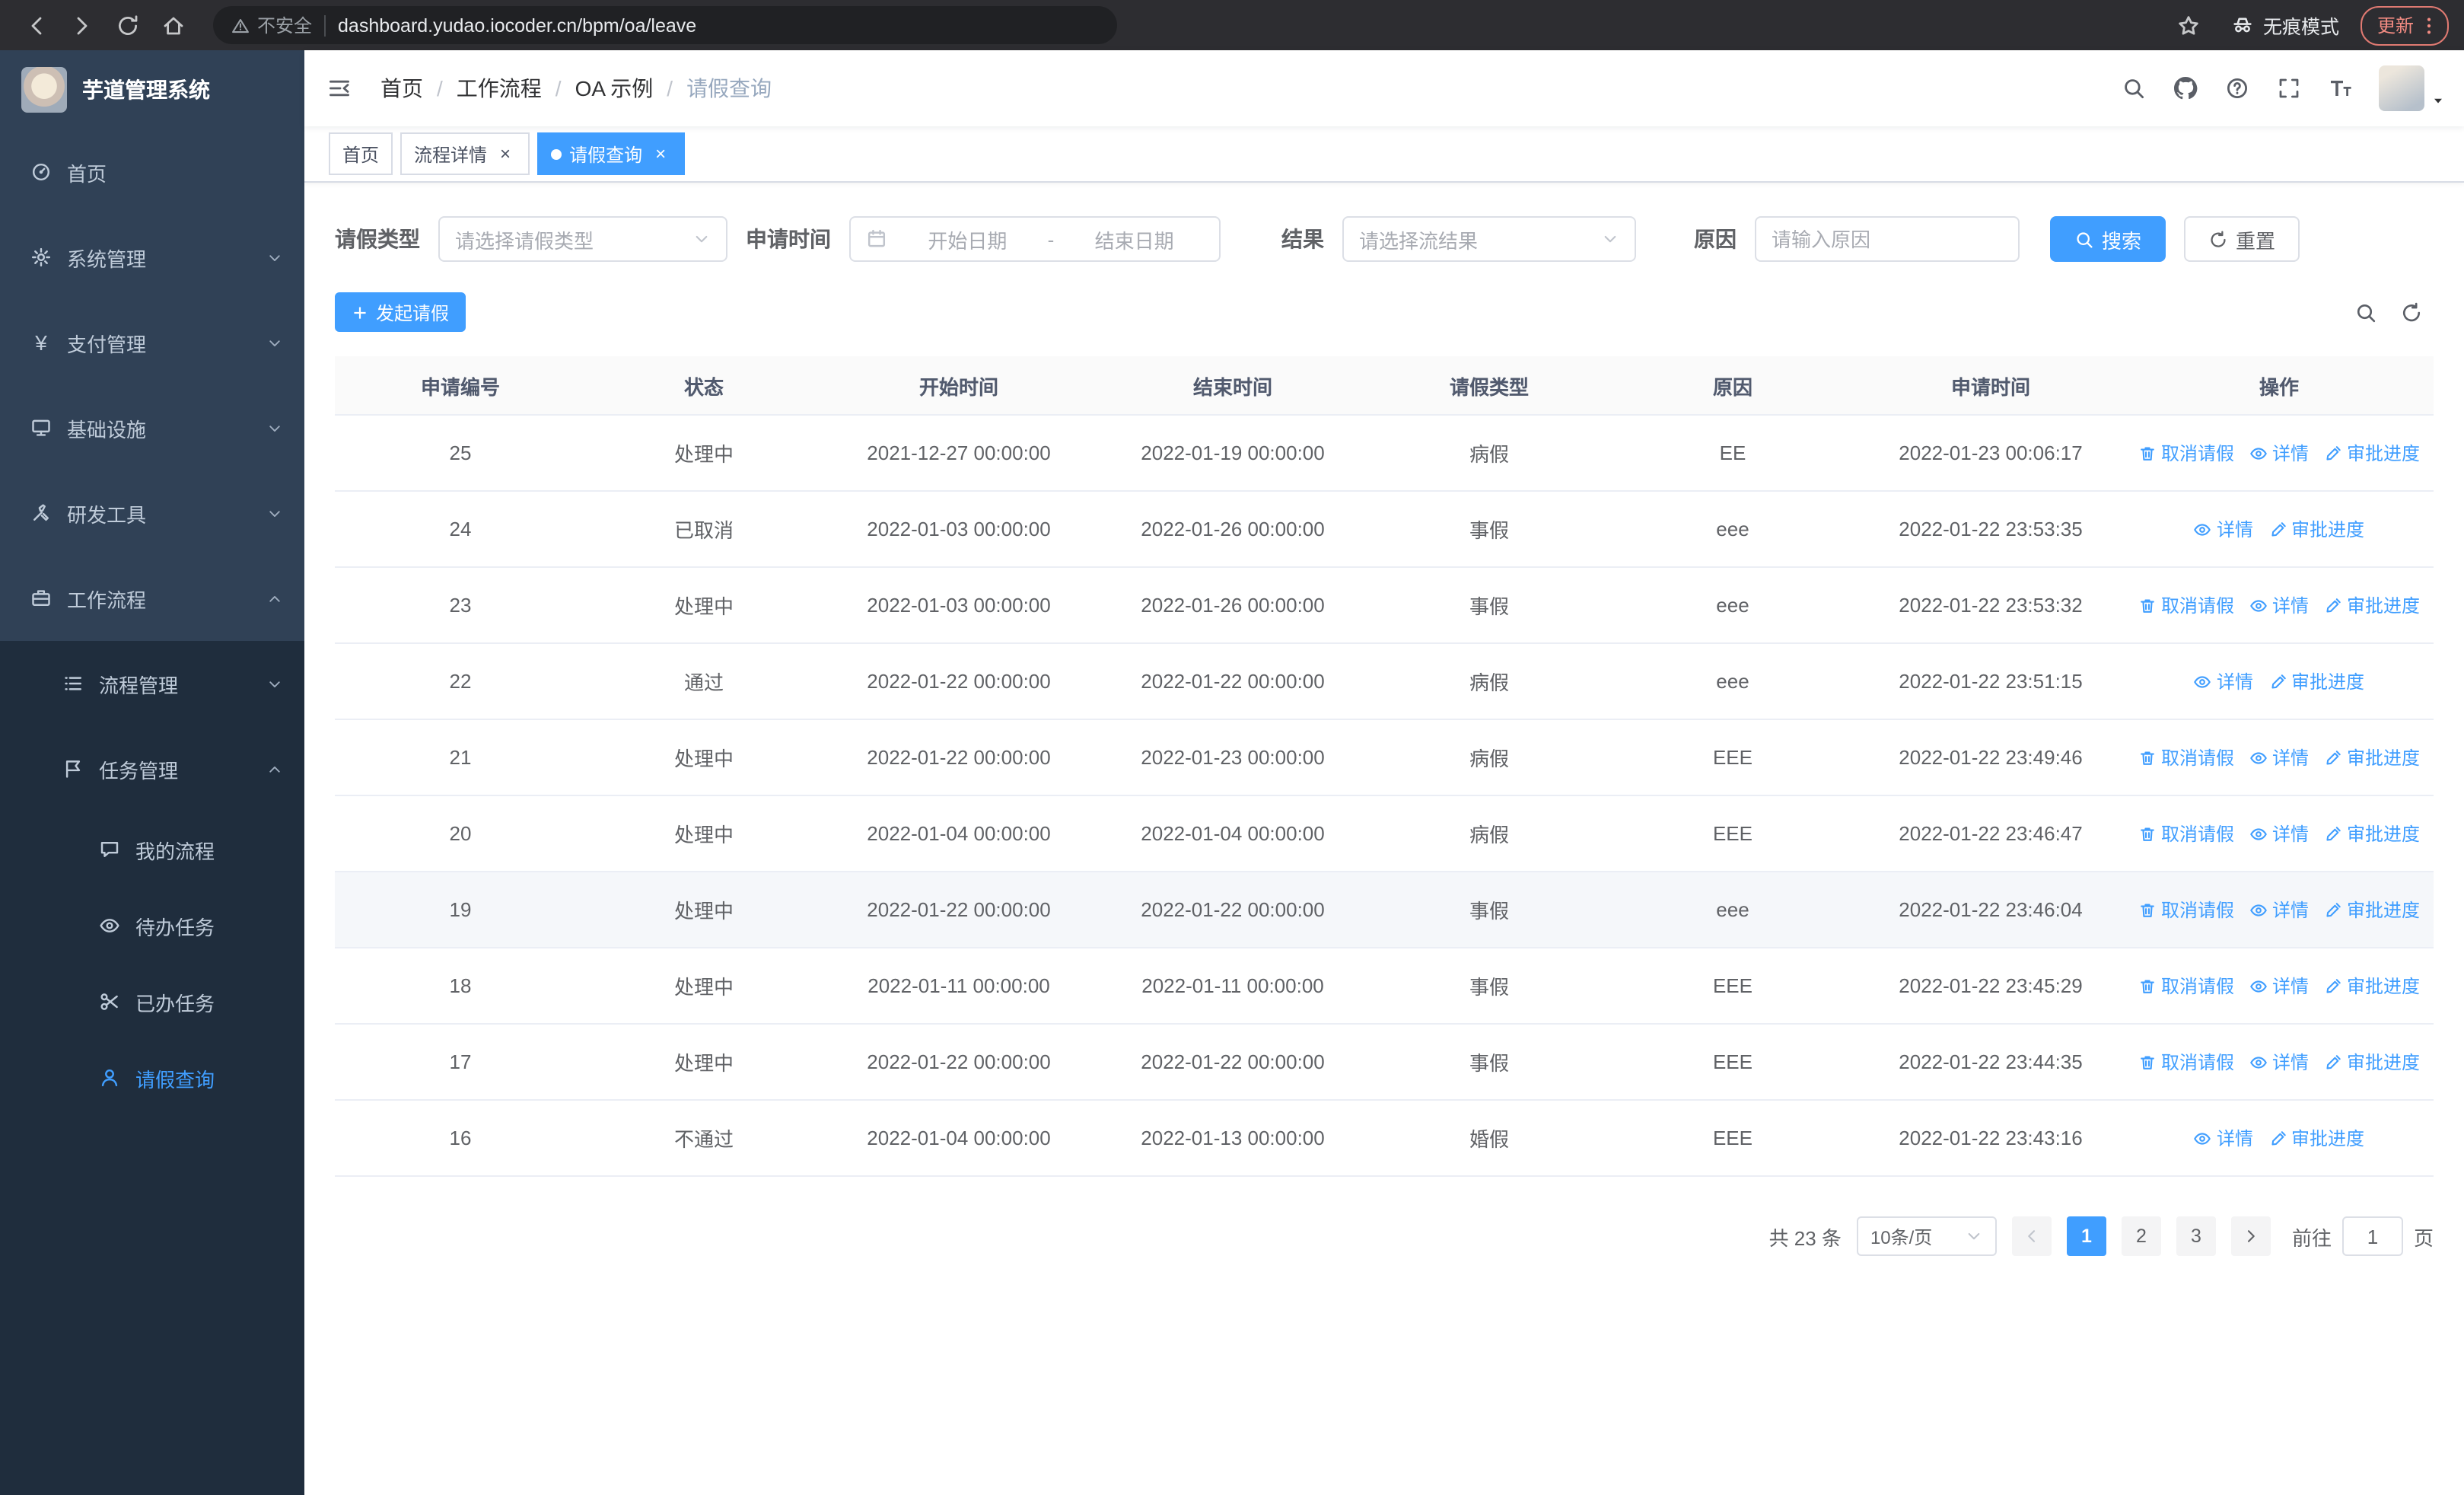 This screenshot has width=2464, height=1495. Describe the element at coordinates (2365, 312) in the screenshot. I see `toggle-search-button` at that location.